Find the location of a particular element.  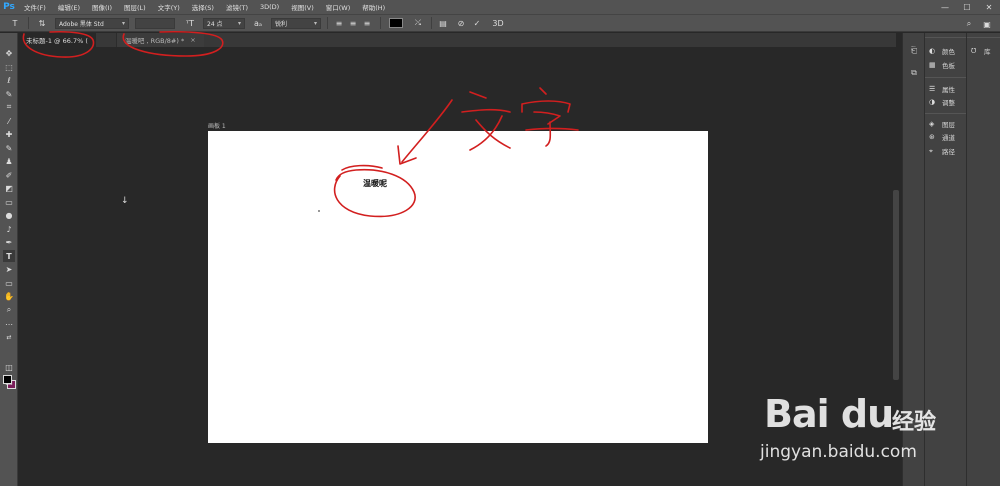

jingyan-watermark: 经验 is located at coordinates (914, 422).